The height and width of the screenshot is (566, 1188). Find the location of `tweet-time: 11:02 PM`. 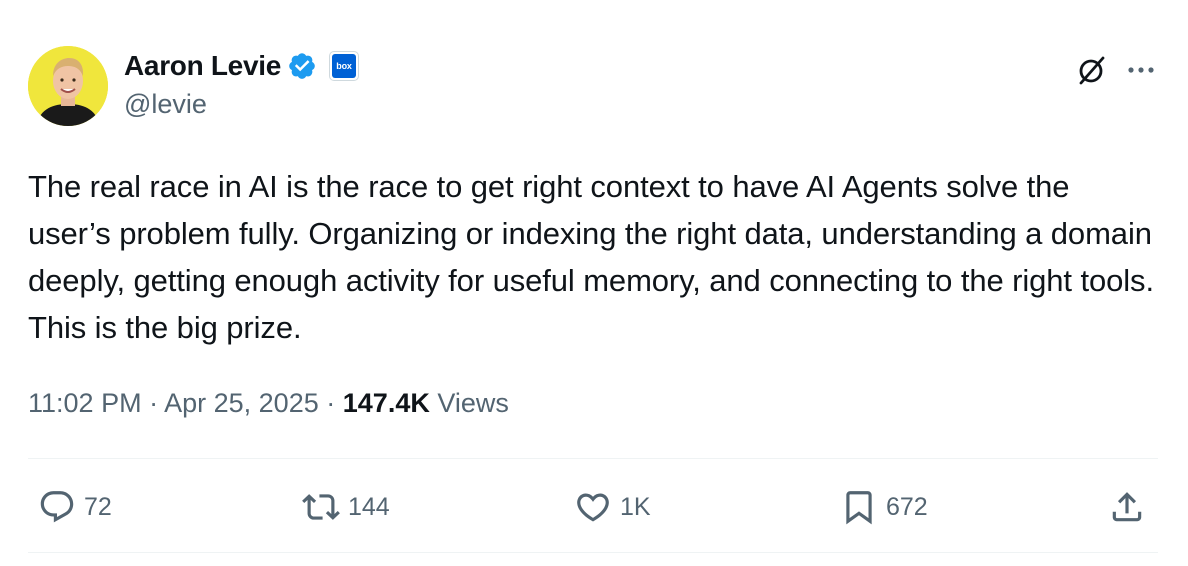

tweet-time: 11:02 PM is located at coordinates (85, 403).